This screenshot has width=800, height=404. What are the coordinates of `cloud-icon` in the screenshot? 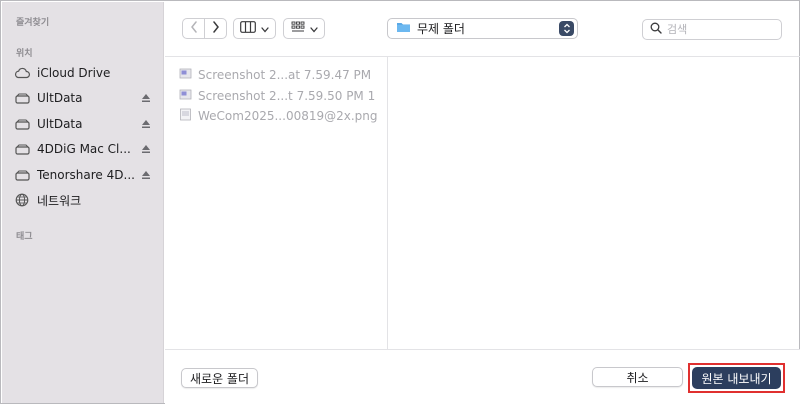 It's located at (22, 73).